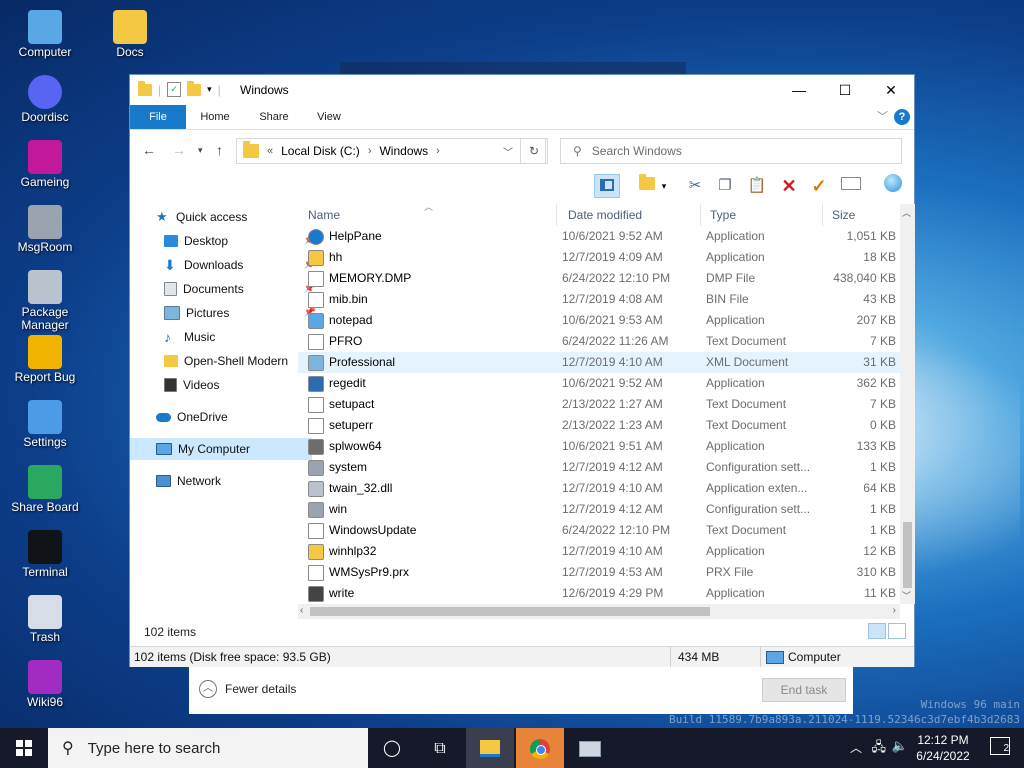  What do you see at coordinates (225, 337) in the screenshot?
I see `nav-music: ♪ Music` at bounding box center [225, 337].